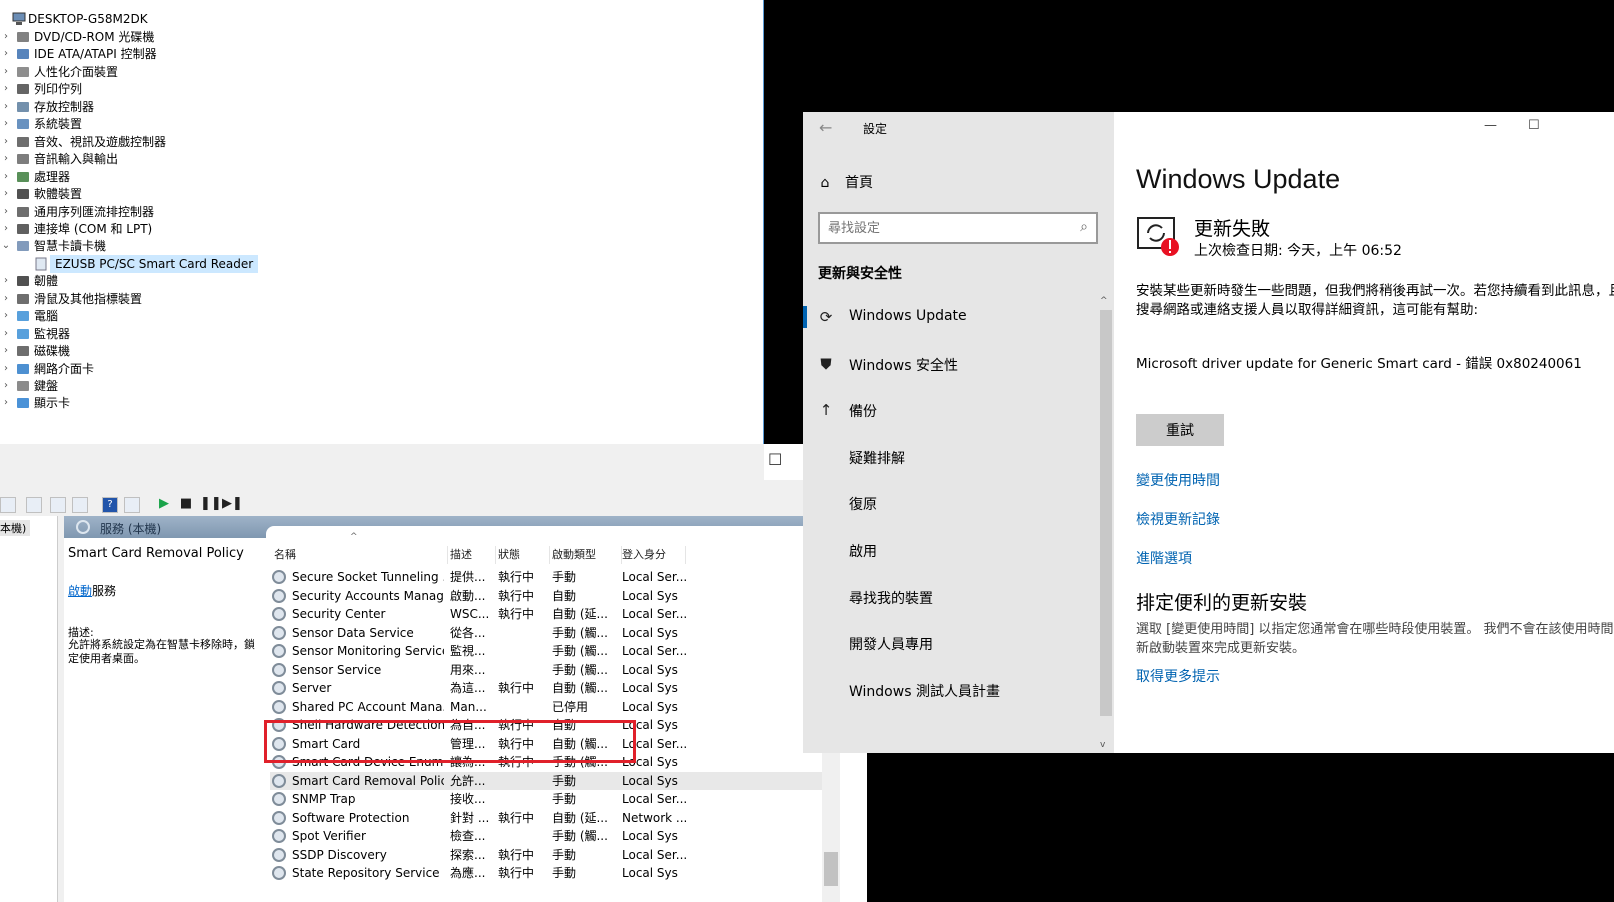 The width and height of the screenshot is (1614, 902). I want to click on nav-item: 復原, so click(958, 504).